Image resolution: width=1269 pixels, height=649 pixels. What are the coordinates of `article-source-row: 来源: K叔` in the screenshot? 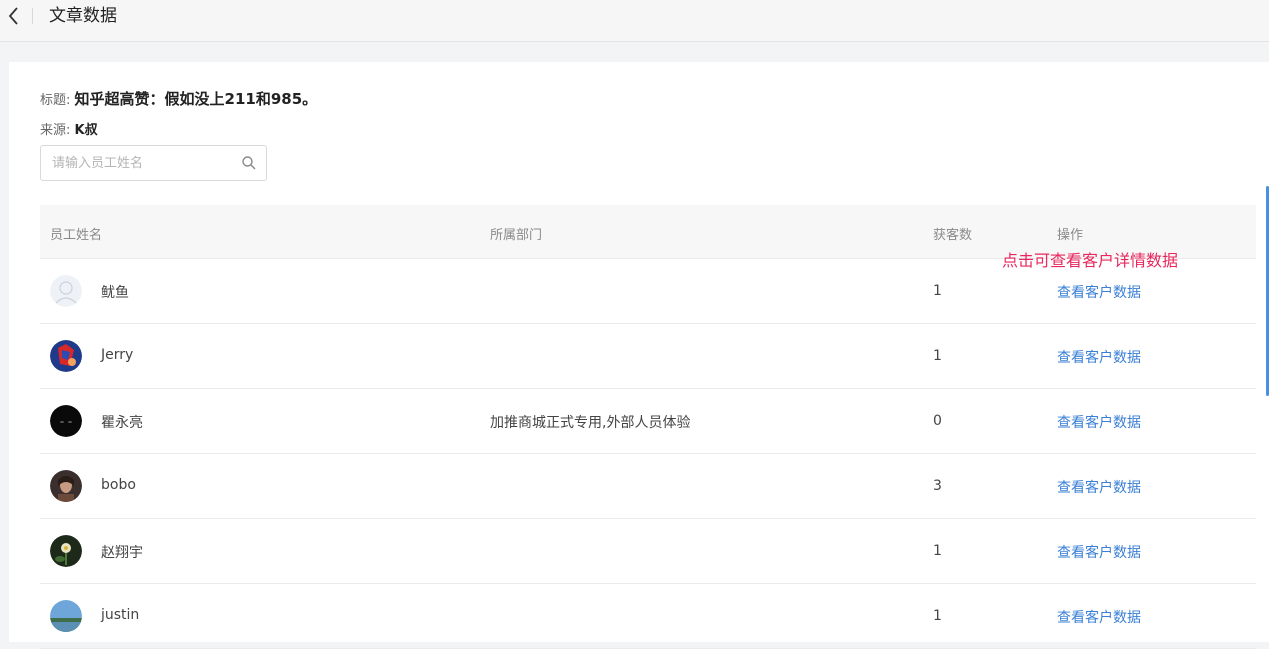 It's located at (69, 128).